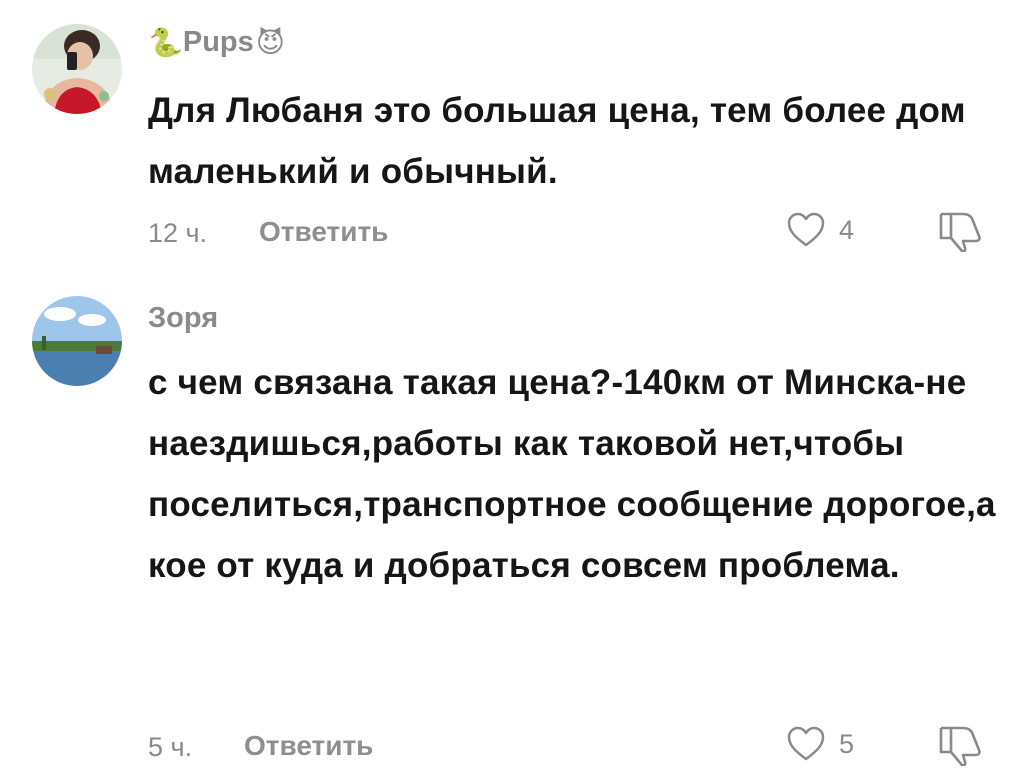 This screenshot has height=784, width=1024. I want to click on comment-timestamp: 12 ч., so click(178, 233).